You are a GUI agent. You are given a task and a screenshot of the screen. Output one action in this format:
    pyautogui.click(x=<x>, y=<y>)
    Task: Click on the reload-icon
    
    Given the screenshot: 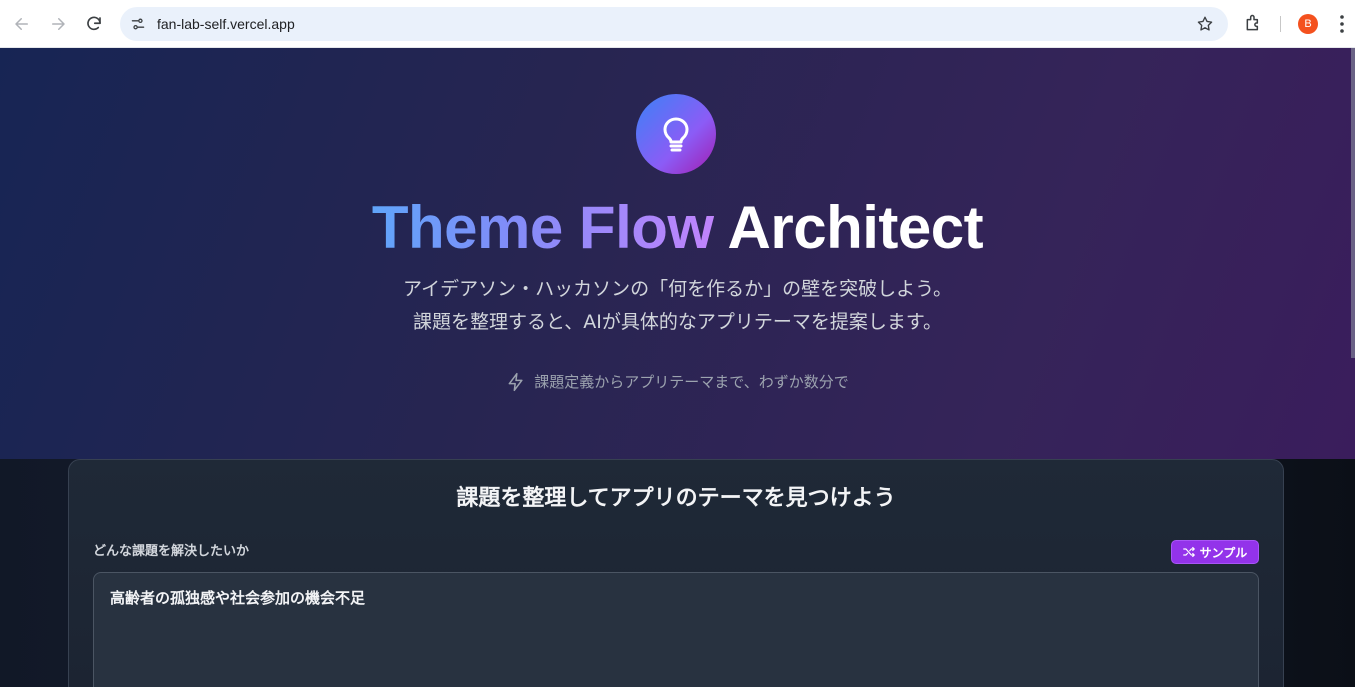 What is the action you would take?
    pyautogui.click(x=94, y=24)
    